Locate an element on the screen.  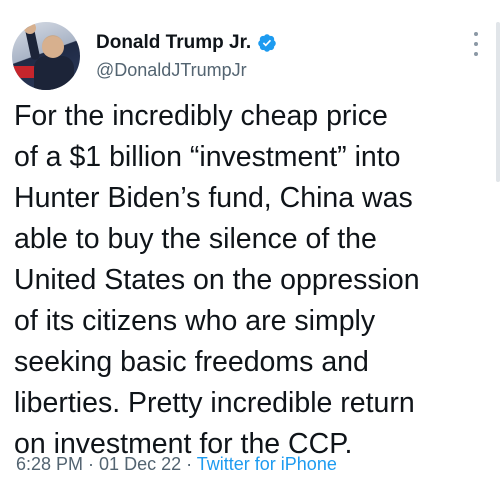
tweet-text-line: of a $1 billion “investment” into is located at coordinates (207, 157).